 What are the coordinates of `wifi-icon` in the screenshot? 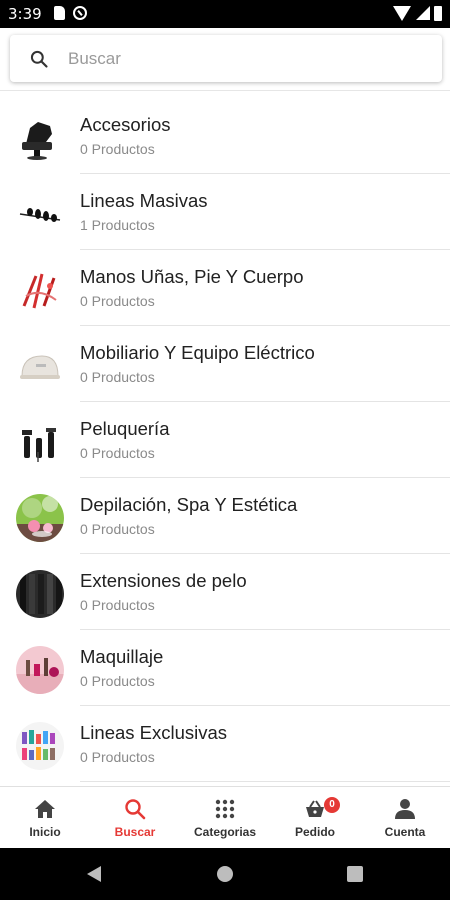 It's located at (402, 13).